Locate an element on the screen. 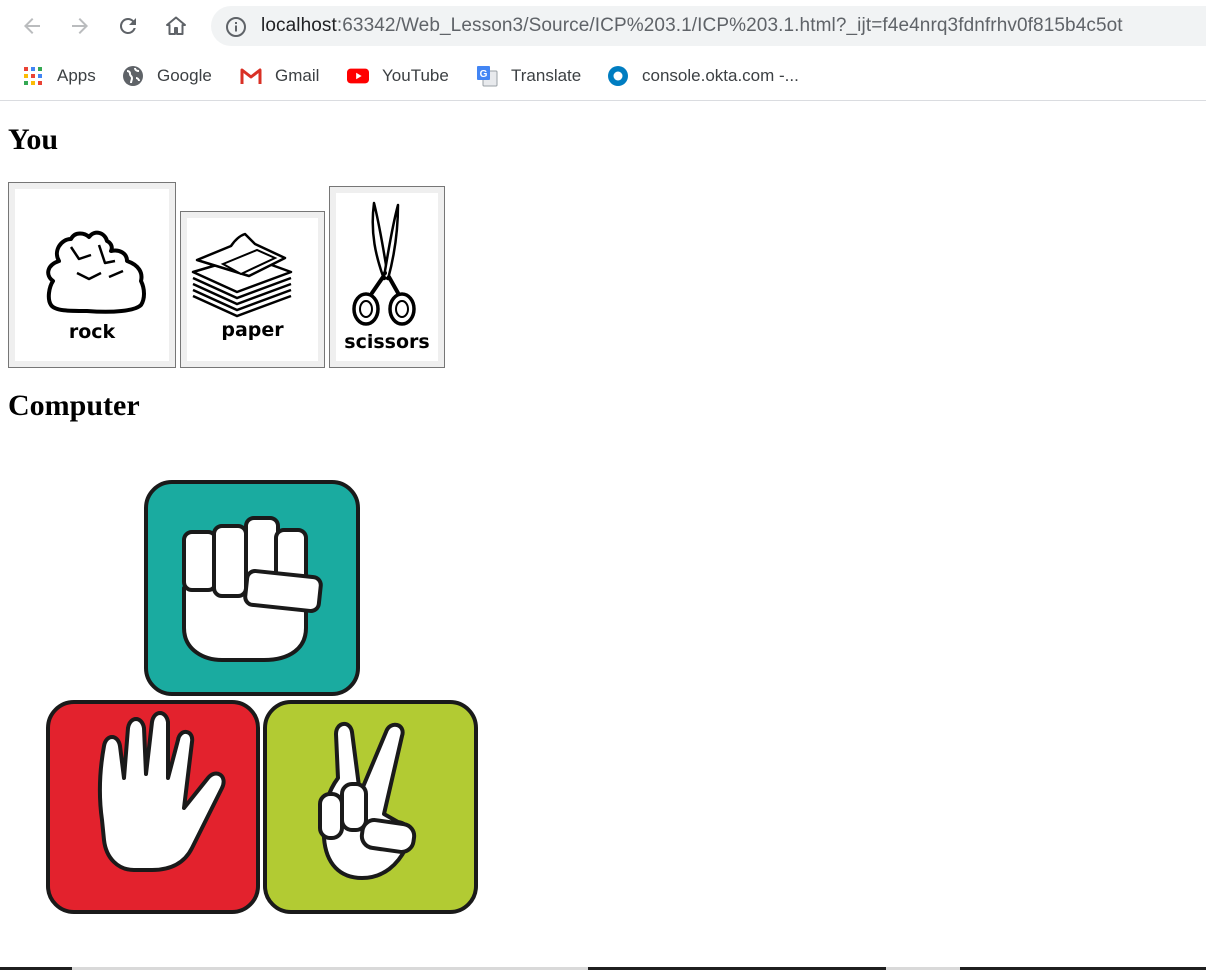  rock-button: rock is located at coordinates (92, 275).